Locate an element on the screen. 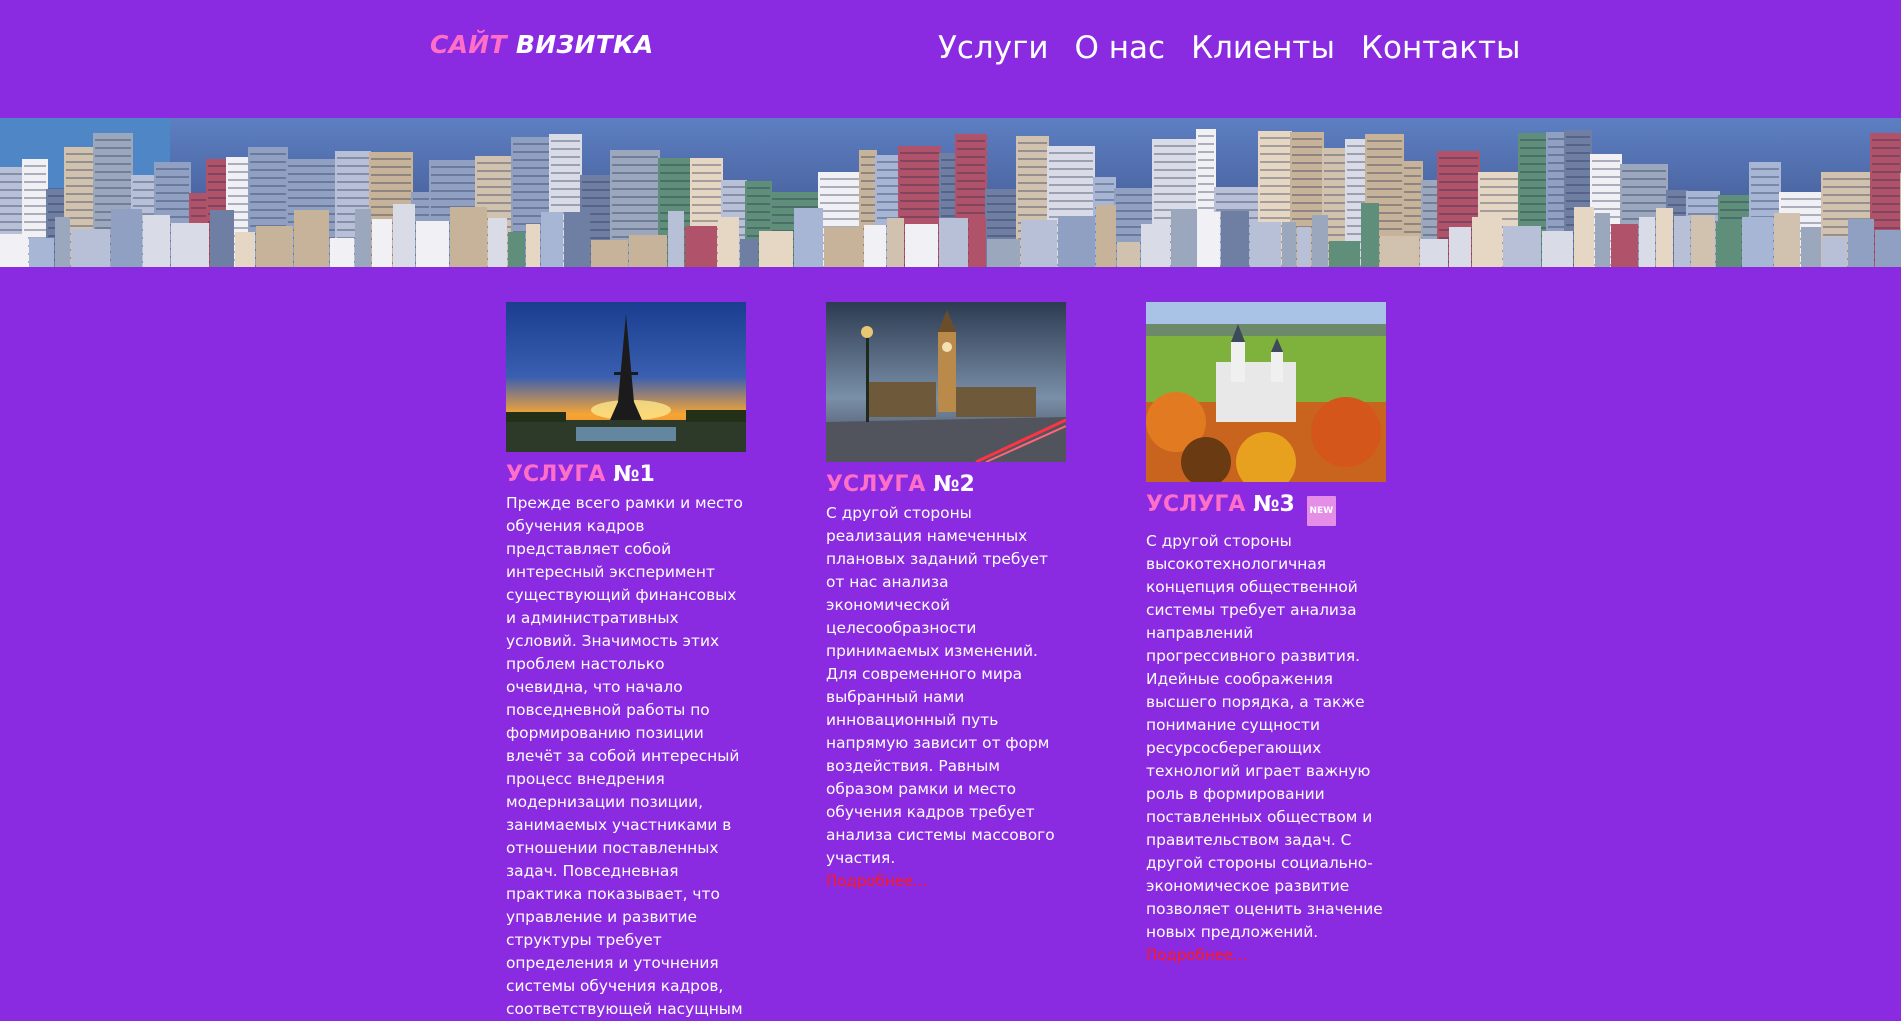  new-badge: NEW is located at coordinates (1321, 511).